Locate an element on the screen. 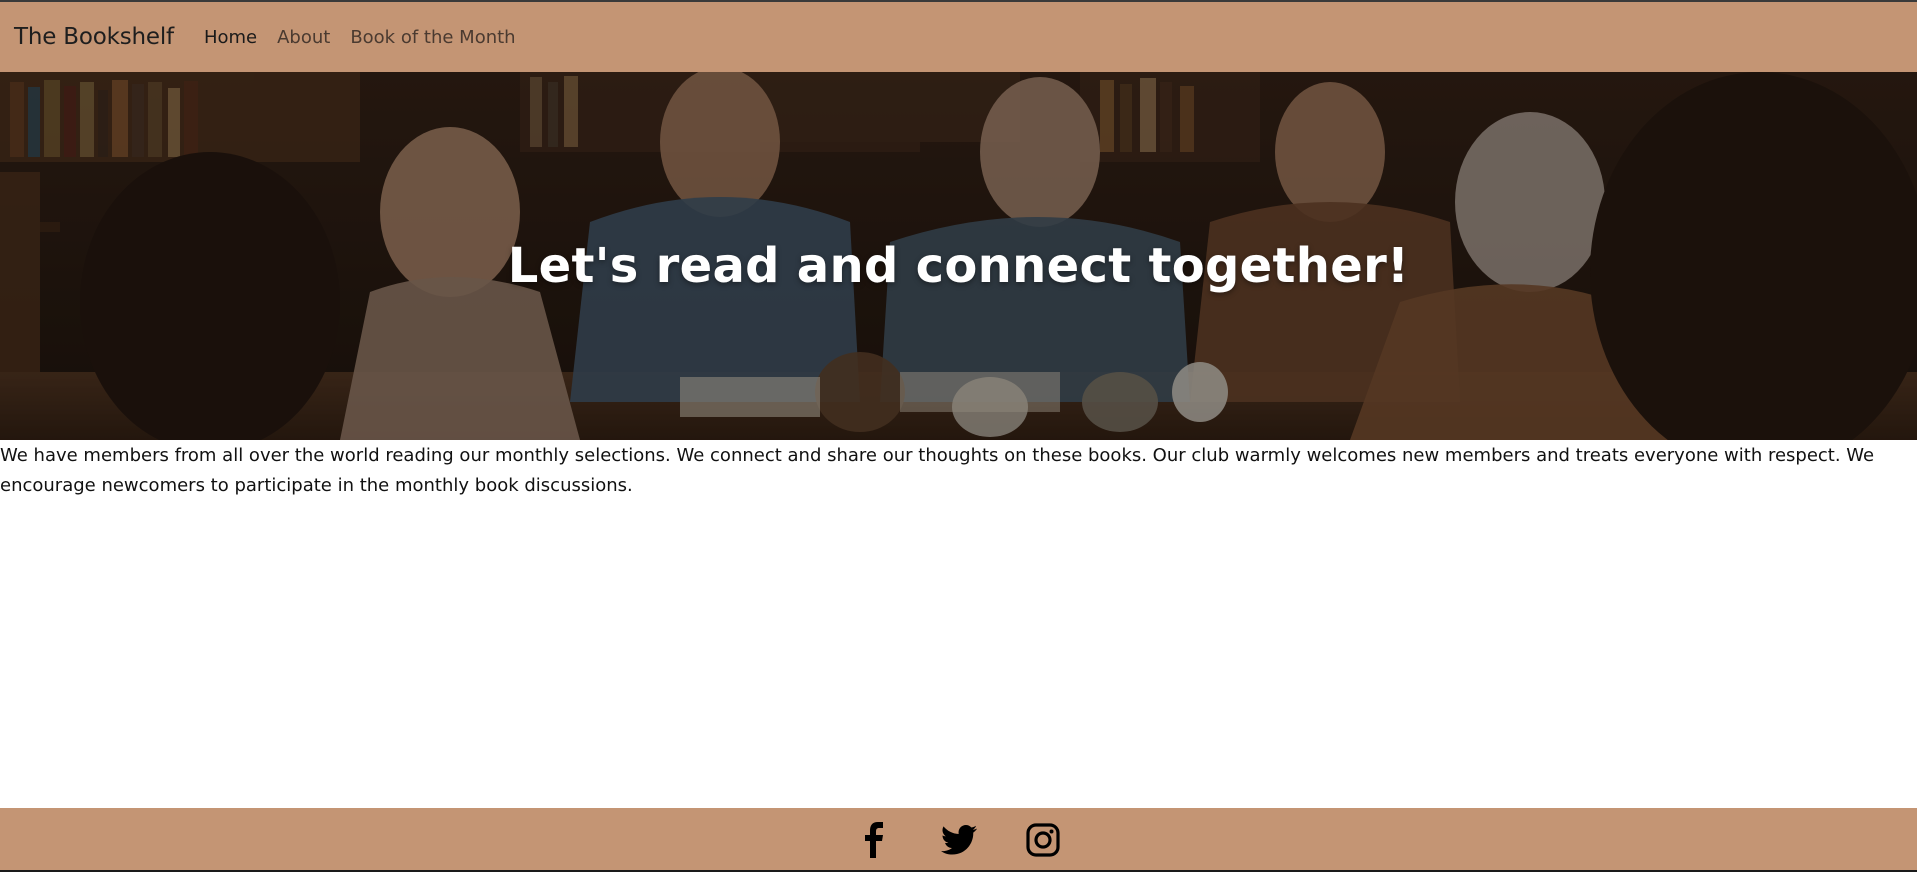  nav-link-about: About is located at coordinates (303, 37).